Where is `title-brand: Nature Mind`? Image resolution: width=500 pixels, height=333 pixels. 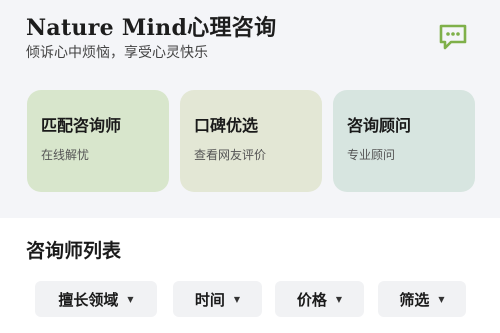 title-brand: Nature Mind is located at coordinates (107, 28).